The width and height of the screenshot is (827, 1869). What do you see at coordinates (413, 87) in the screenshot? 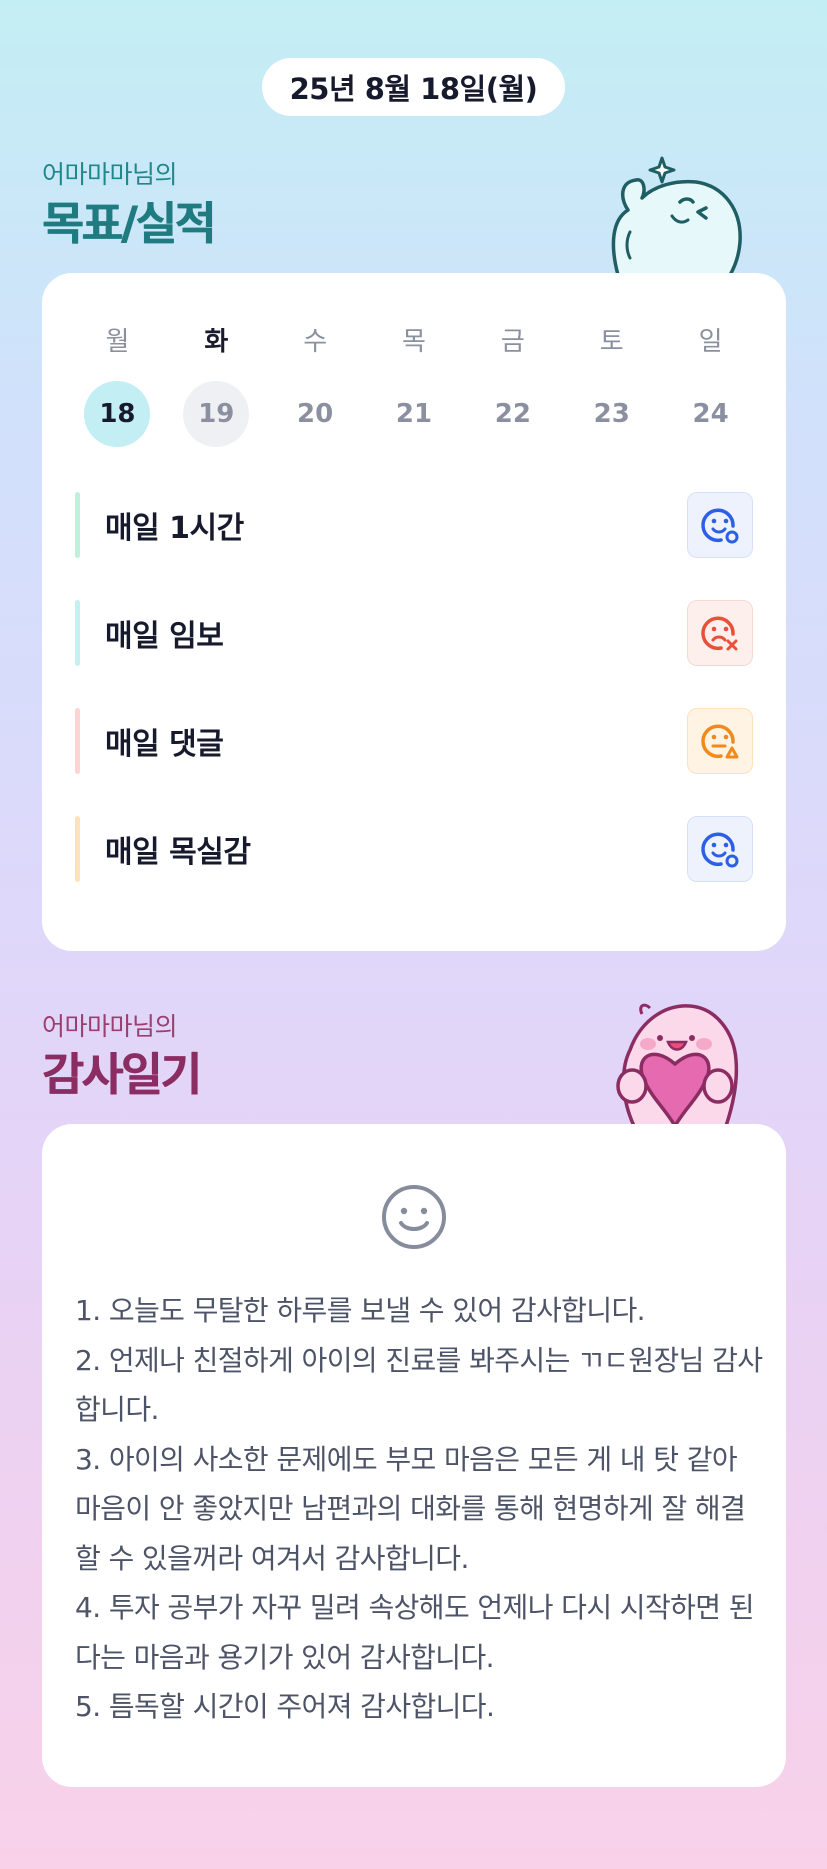
I see `date-header: 25년 8월 18일(월)` at bounding box center [413, 87].